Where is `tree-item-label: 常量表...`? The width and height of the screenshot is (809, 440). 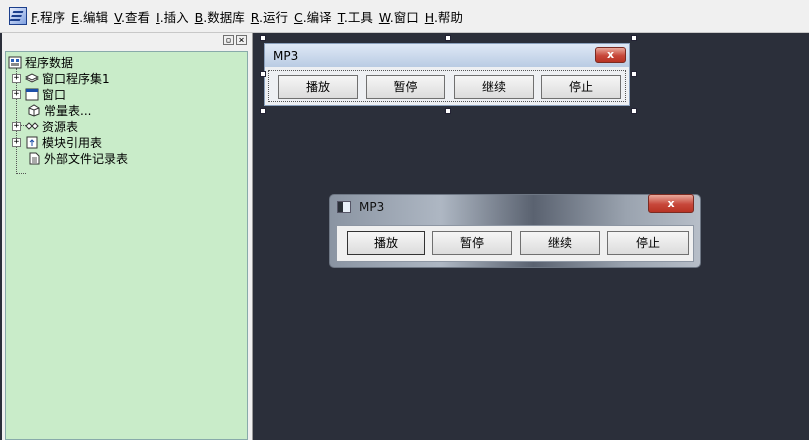
tree-item-label: 常量表... is located at coordinates (68, 110).